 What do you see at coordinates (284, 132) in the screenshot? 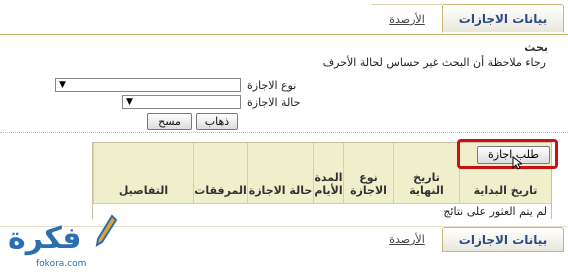
I see `section-divider` at bounding box center [284, 132].